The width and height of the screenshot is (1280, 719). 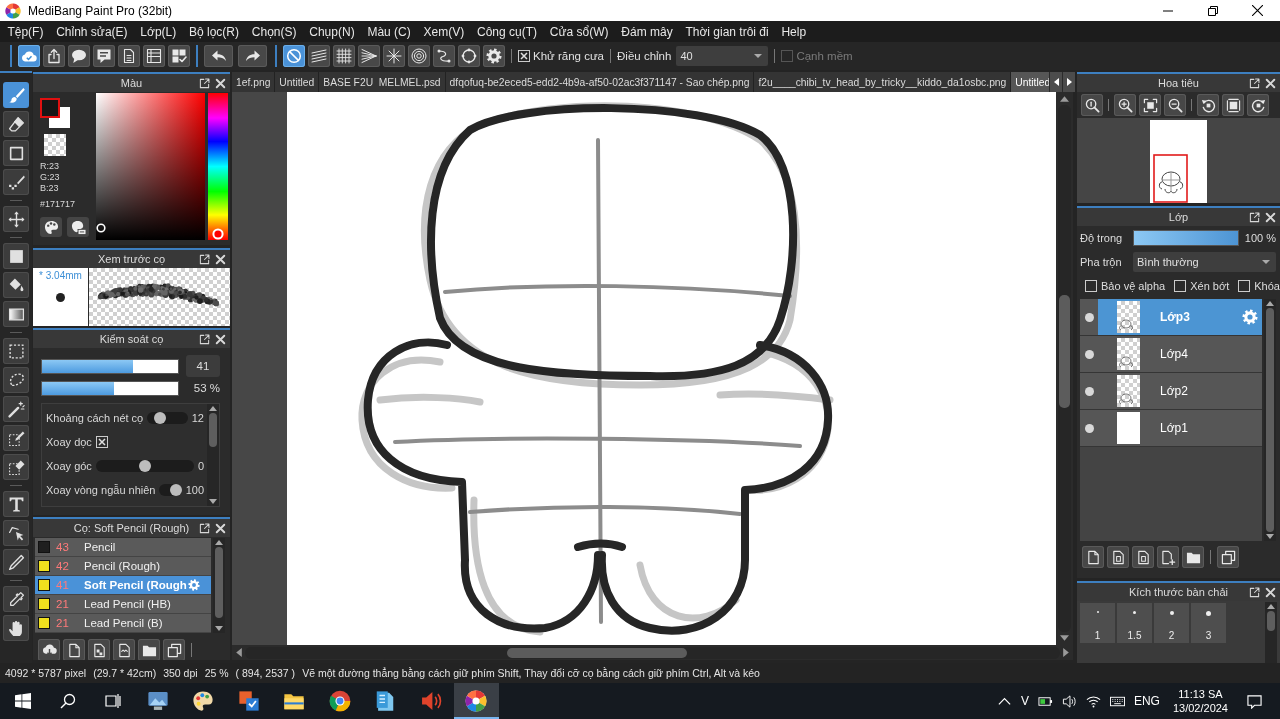 What do you see at coordinates (389, 31) in the screenshot?
I see `menu-item: Màu (C)` at bounding box center [389, 31].